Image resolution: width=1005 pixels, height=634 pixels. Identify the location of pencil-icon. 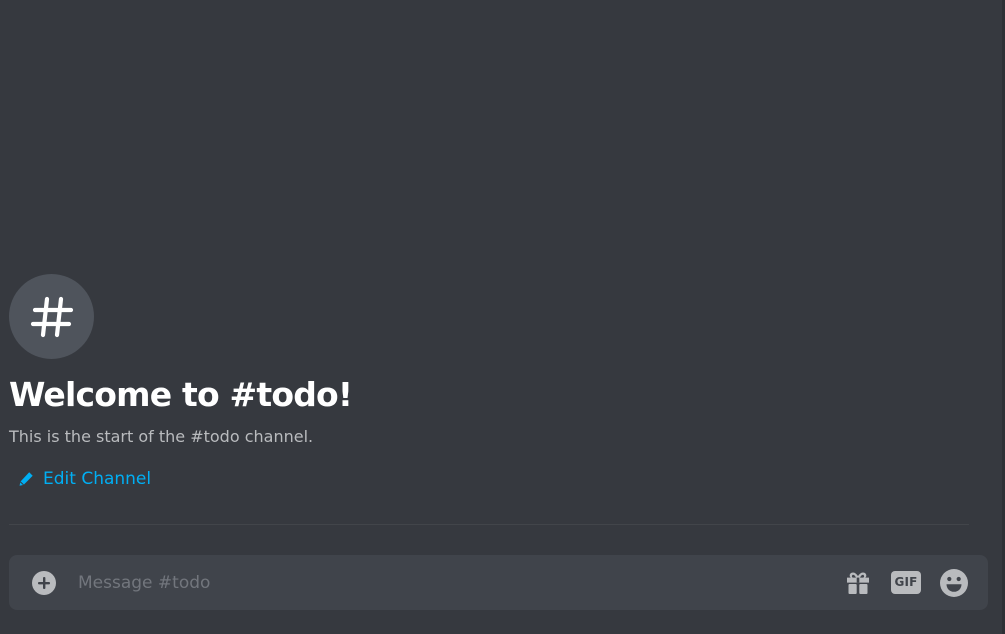
(26, 479).